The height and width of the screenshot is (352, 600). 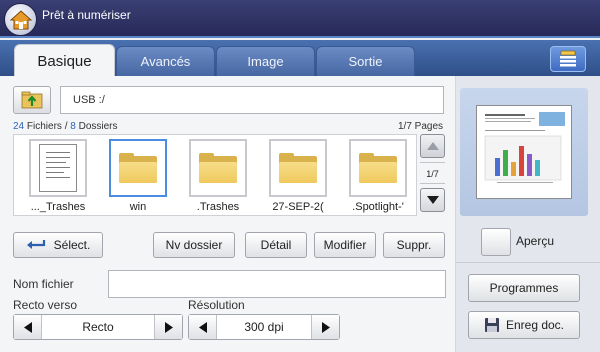 I want to click on arrow-down-icon, so click(x=432, y=200).